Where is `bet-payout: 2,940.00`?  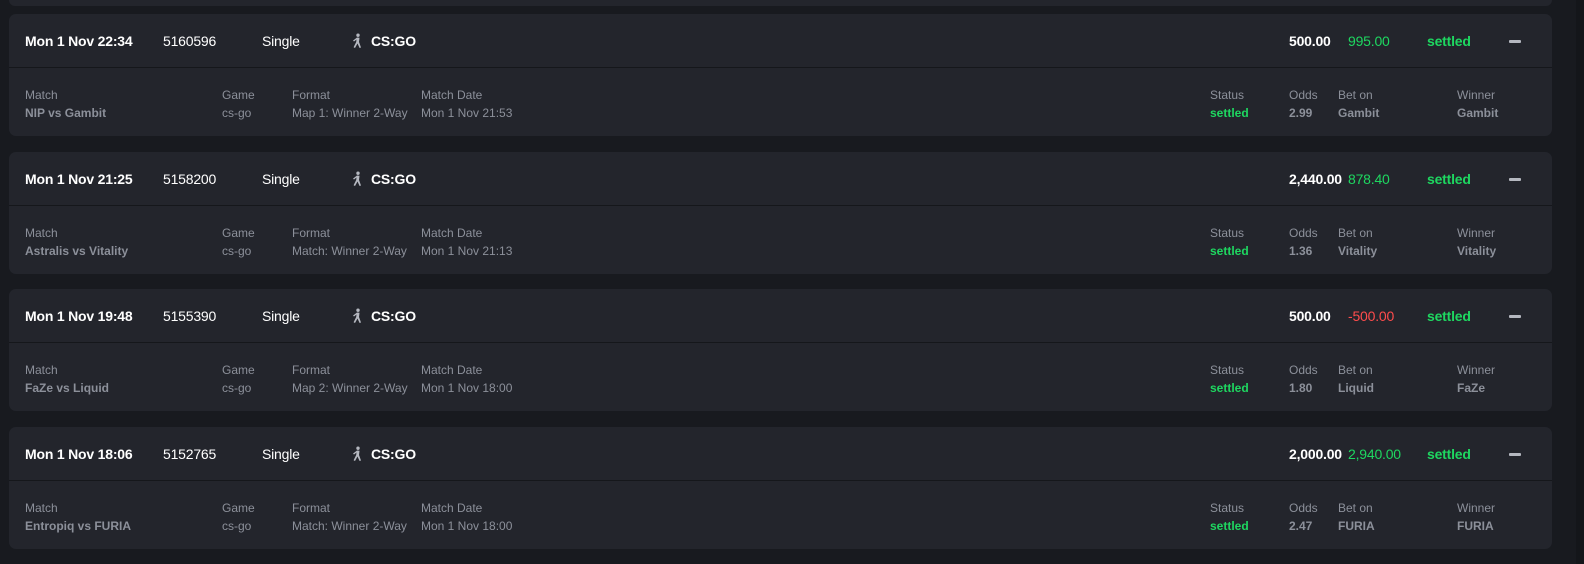
bet-payout: 2,940.00 is located at coordinates (1374, 453).